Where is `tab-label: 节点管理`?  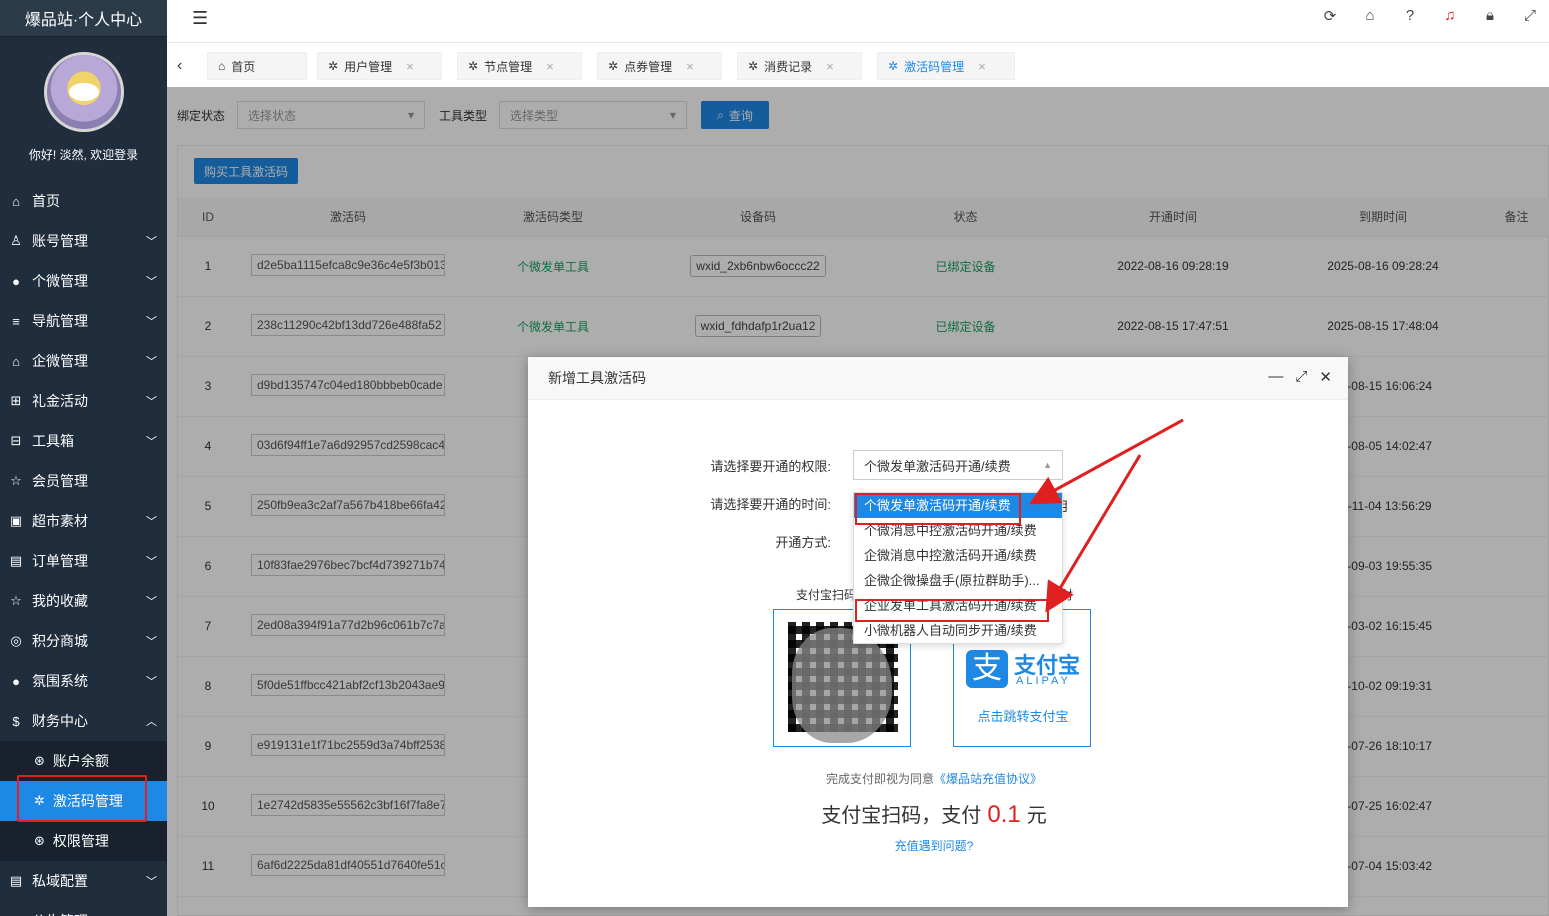 tab-label: 节点管理 is located at coordinates (508, 66).